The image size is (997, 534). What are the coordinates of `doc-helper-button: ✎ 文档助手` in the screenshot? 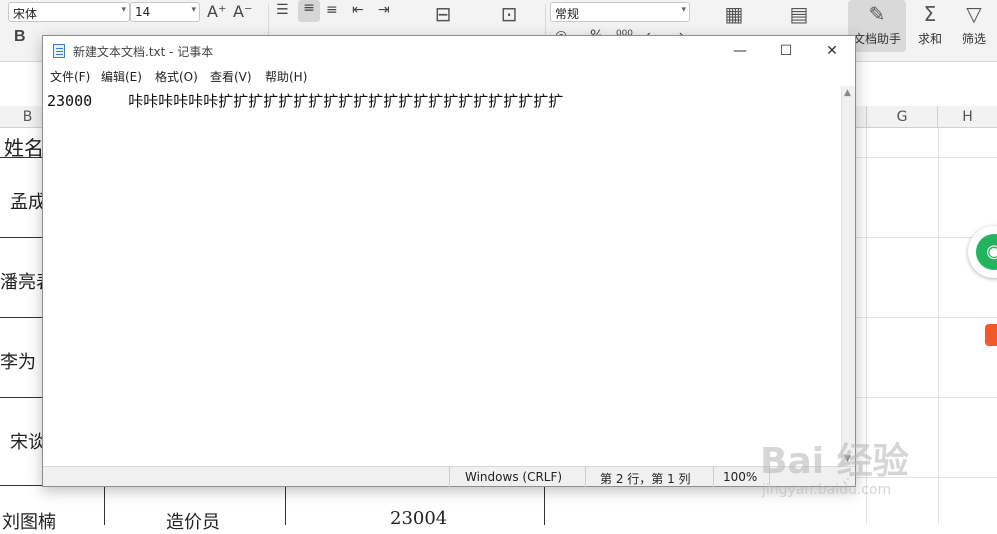 It's located at (877, 26).